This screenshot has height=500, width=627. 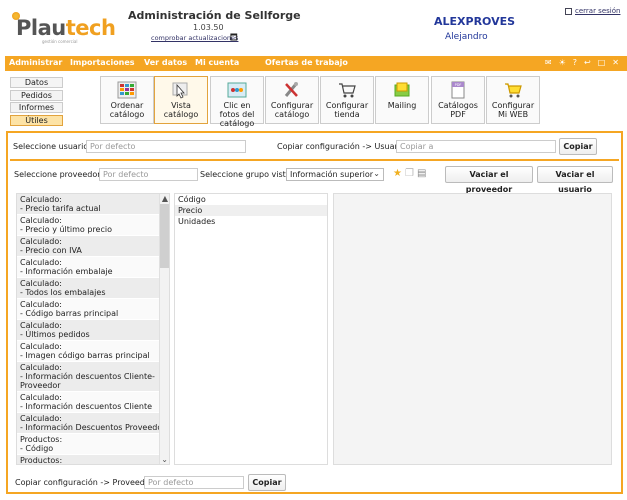 I want to click on tool-configurar-catalogo: Configurar catálogo, so click(x=292, y=100).